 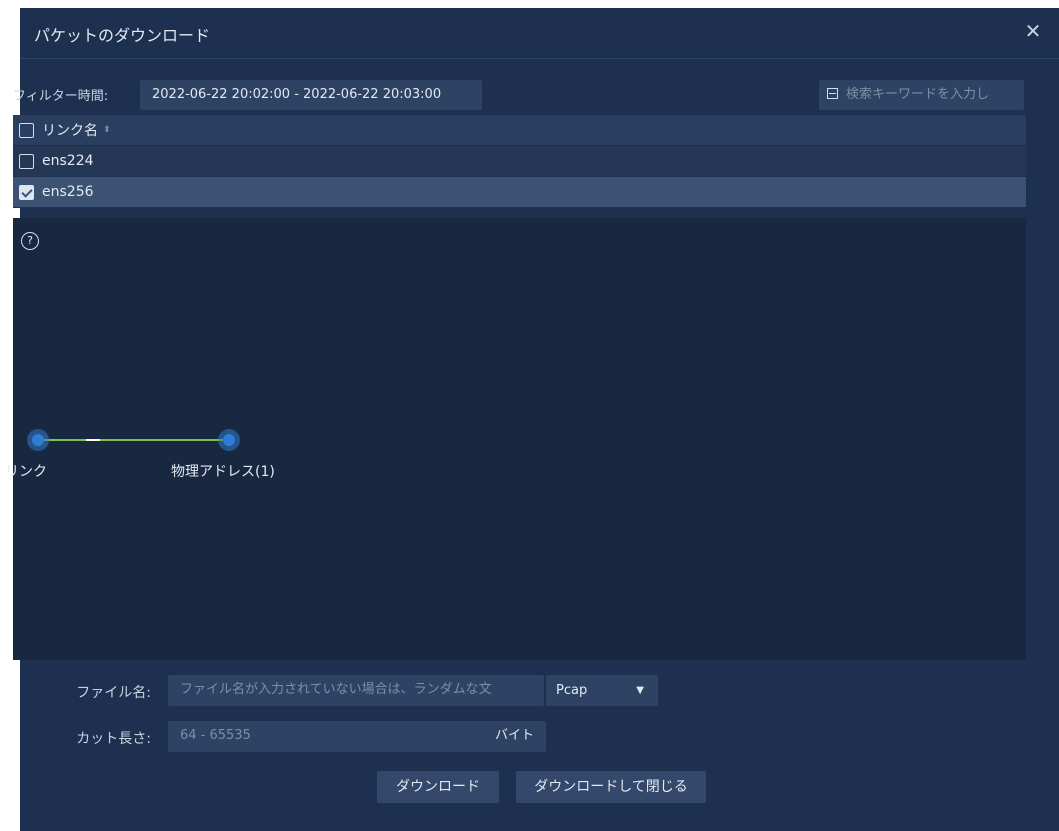 What do you see at coordinates (602, 690) in the screenshot?
I see `format-select: Pcap ▼` at bounding box center [602, 690].